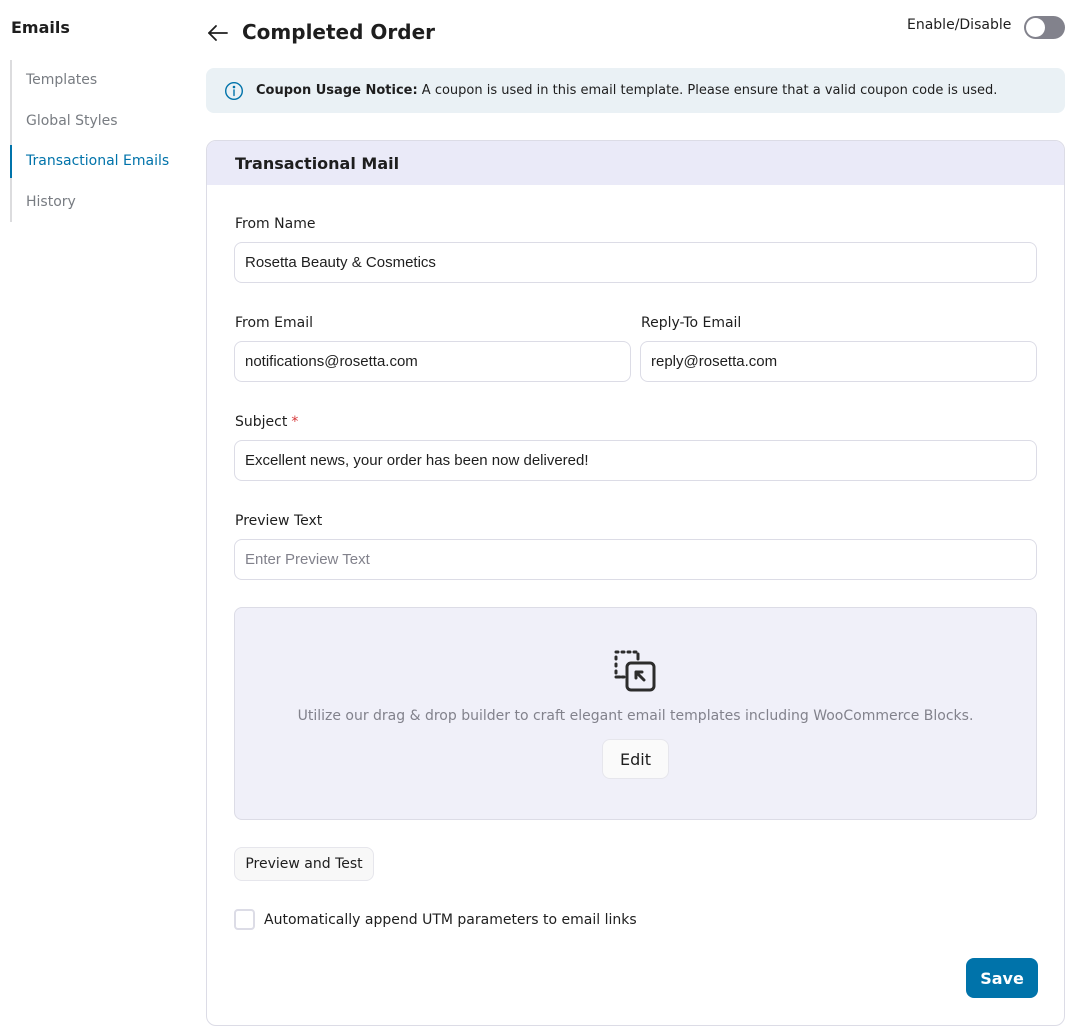 This screenshot has height=1036, width=1076. Describe the element at coordinates (101, 80) in the screenshot. I see `sidebar-item-templates: Templates` at that location.